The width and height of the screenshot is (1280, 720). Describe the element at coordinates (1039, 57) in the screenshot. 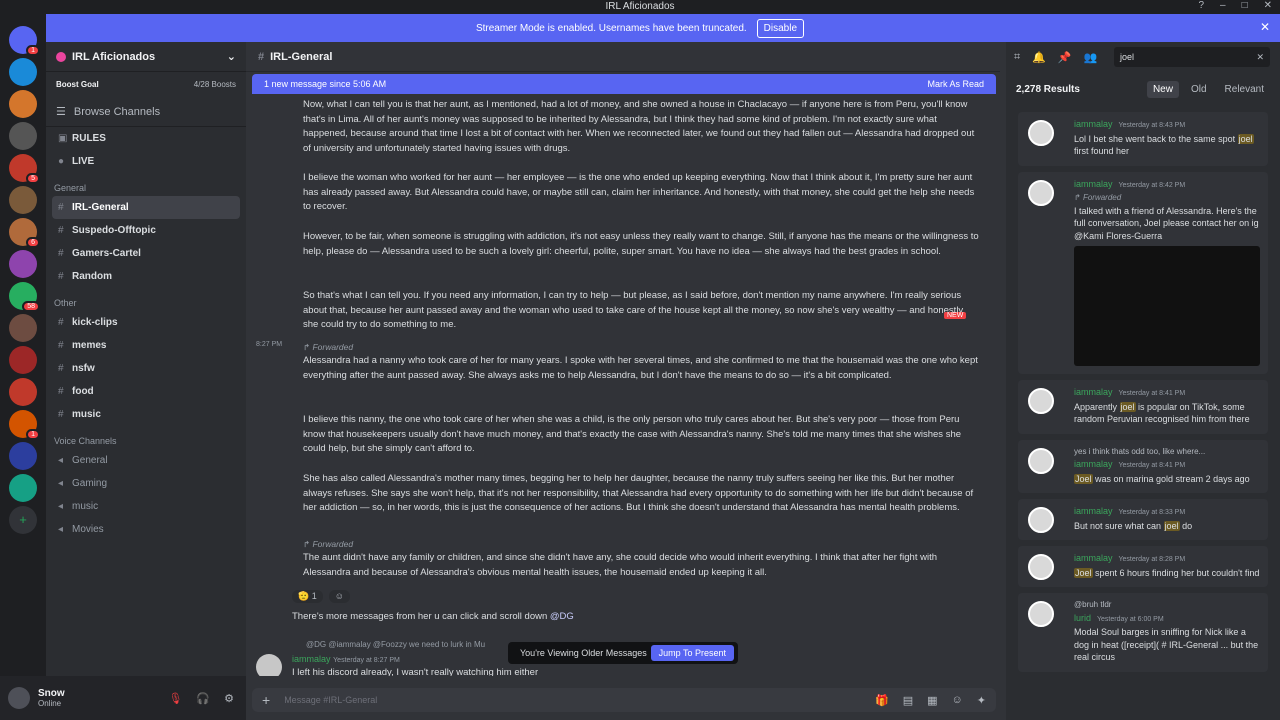

I see `bell-icon: 🔔` at that location.